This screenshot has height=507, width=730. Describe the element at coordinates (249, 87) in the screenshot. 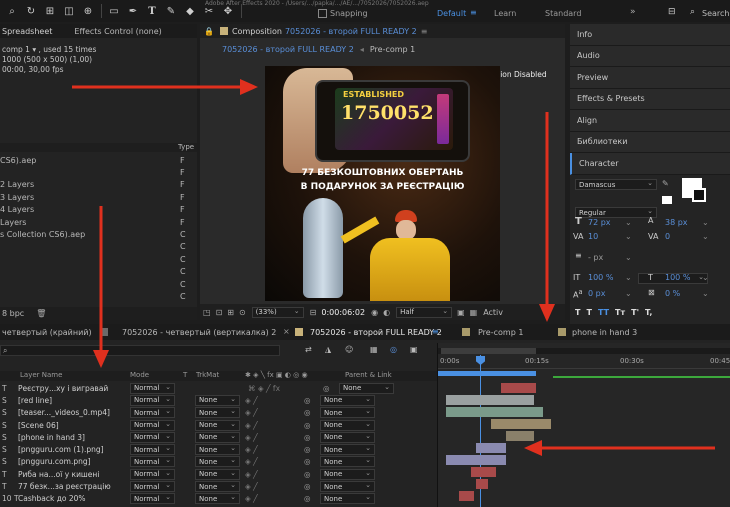

I see `arrow-to-viewer-head` at that location.